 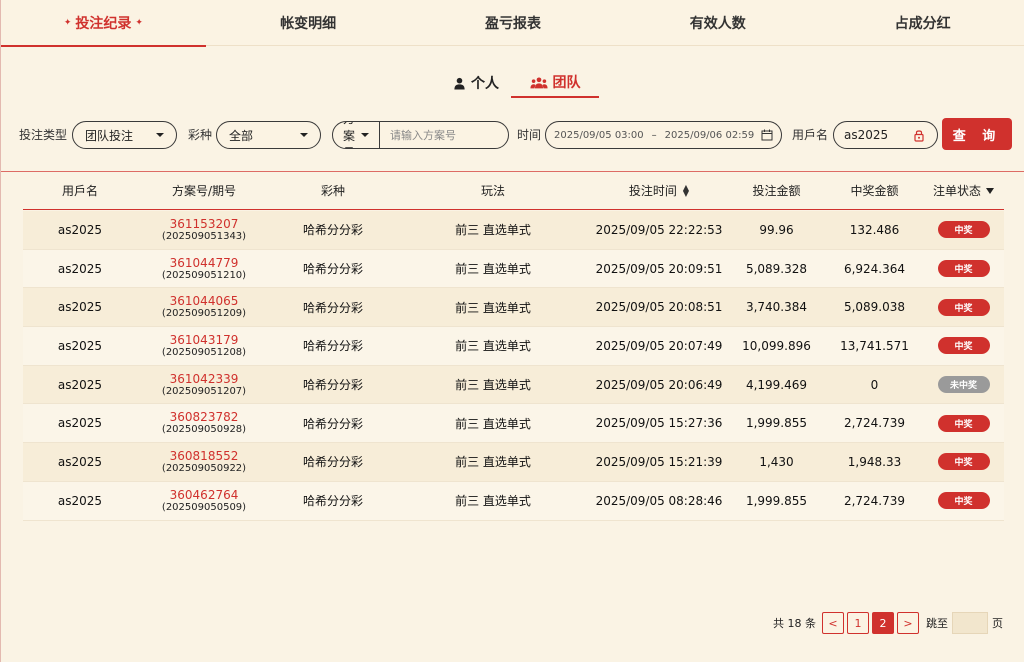 What do you see at coordinates (883, 623) in the screenshot?
I see `page-button-2: 2` at bounding box center [883, 623].